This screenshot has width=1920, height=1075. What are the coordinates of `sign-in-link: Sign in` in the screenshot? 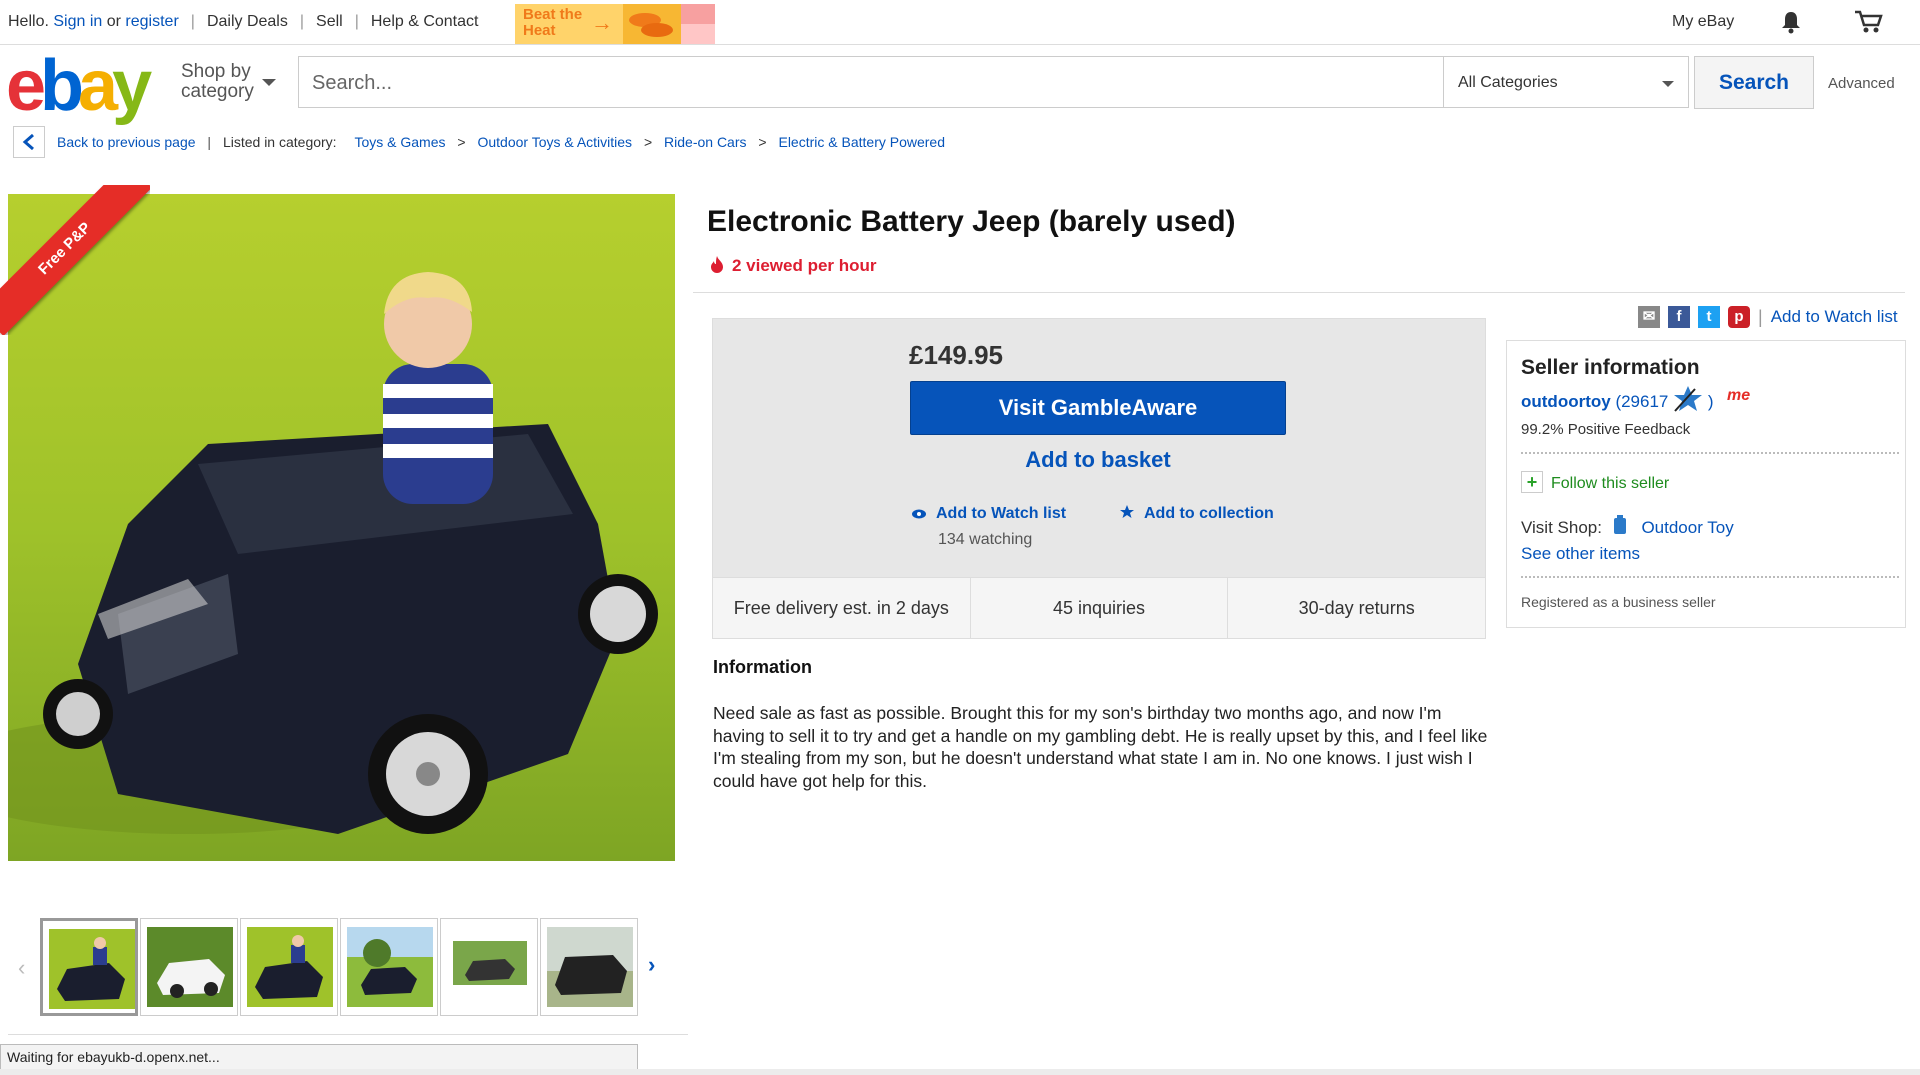 It's located at (77, 22).